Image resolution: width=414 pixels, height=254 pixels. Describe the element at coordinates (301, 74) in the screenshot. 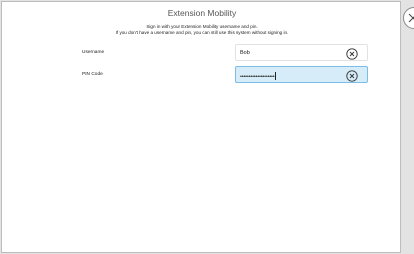

I see `pin-field: ••••••••••••••••••••` at that location.